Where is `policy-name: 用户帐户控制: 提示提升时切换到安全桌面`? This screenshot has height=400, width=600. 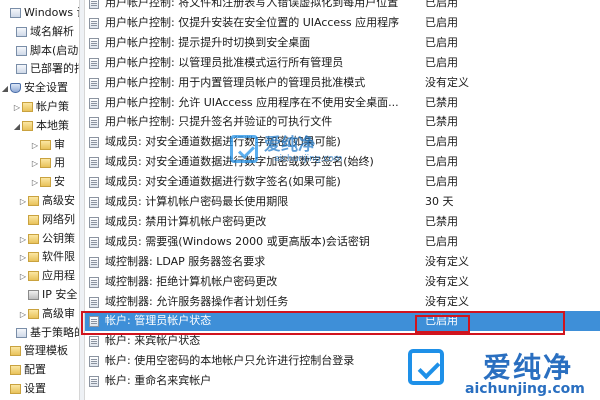
policy-name: 用户帐户控制: 提示提升时切换到安全桌面 is located at coordinates (208, 42).